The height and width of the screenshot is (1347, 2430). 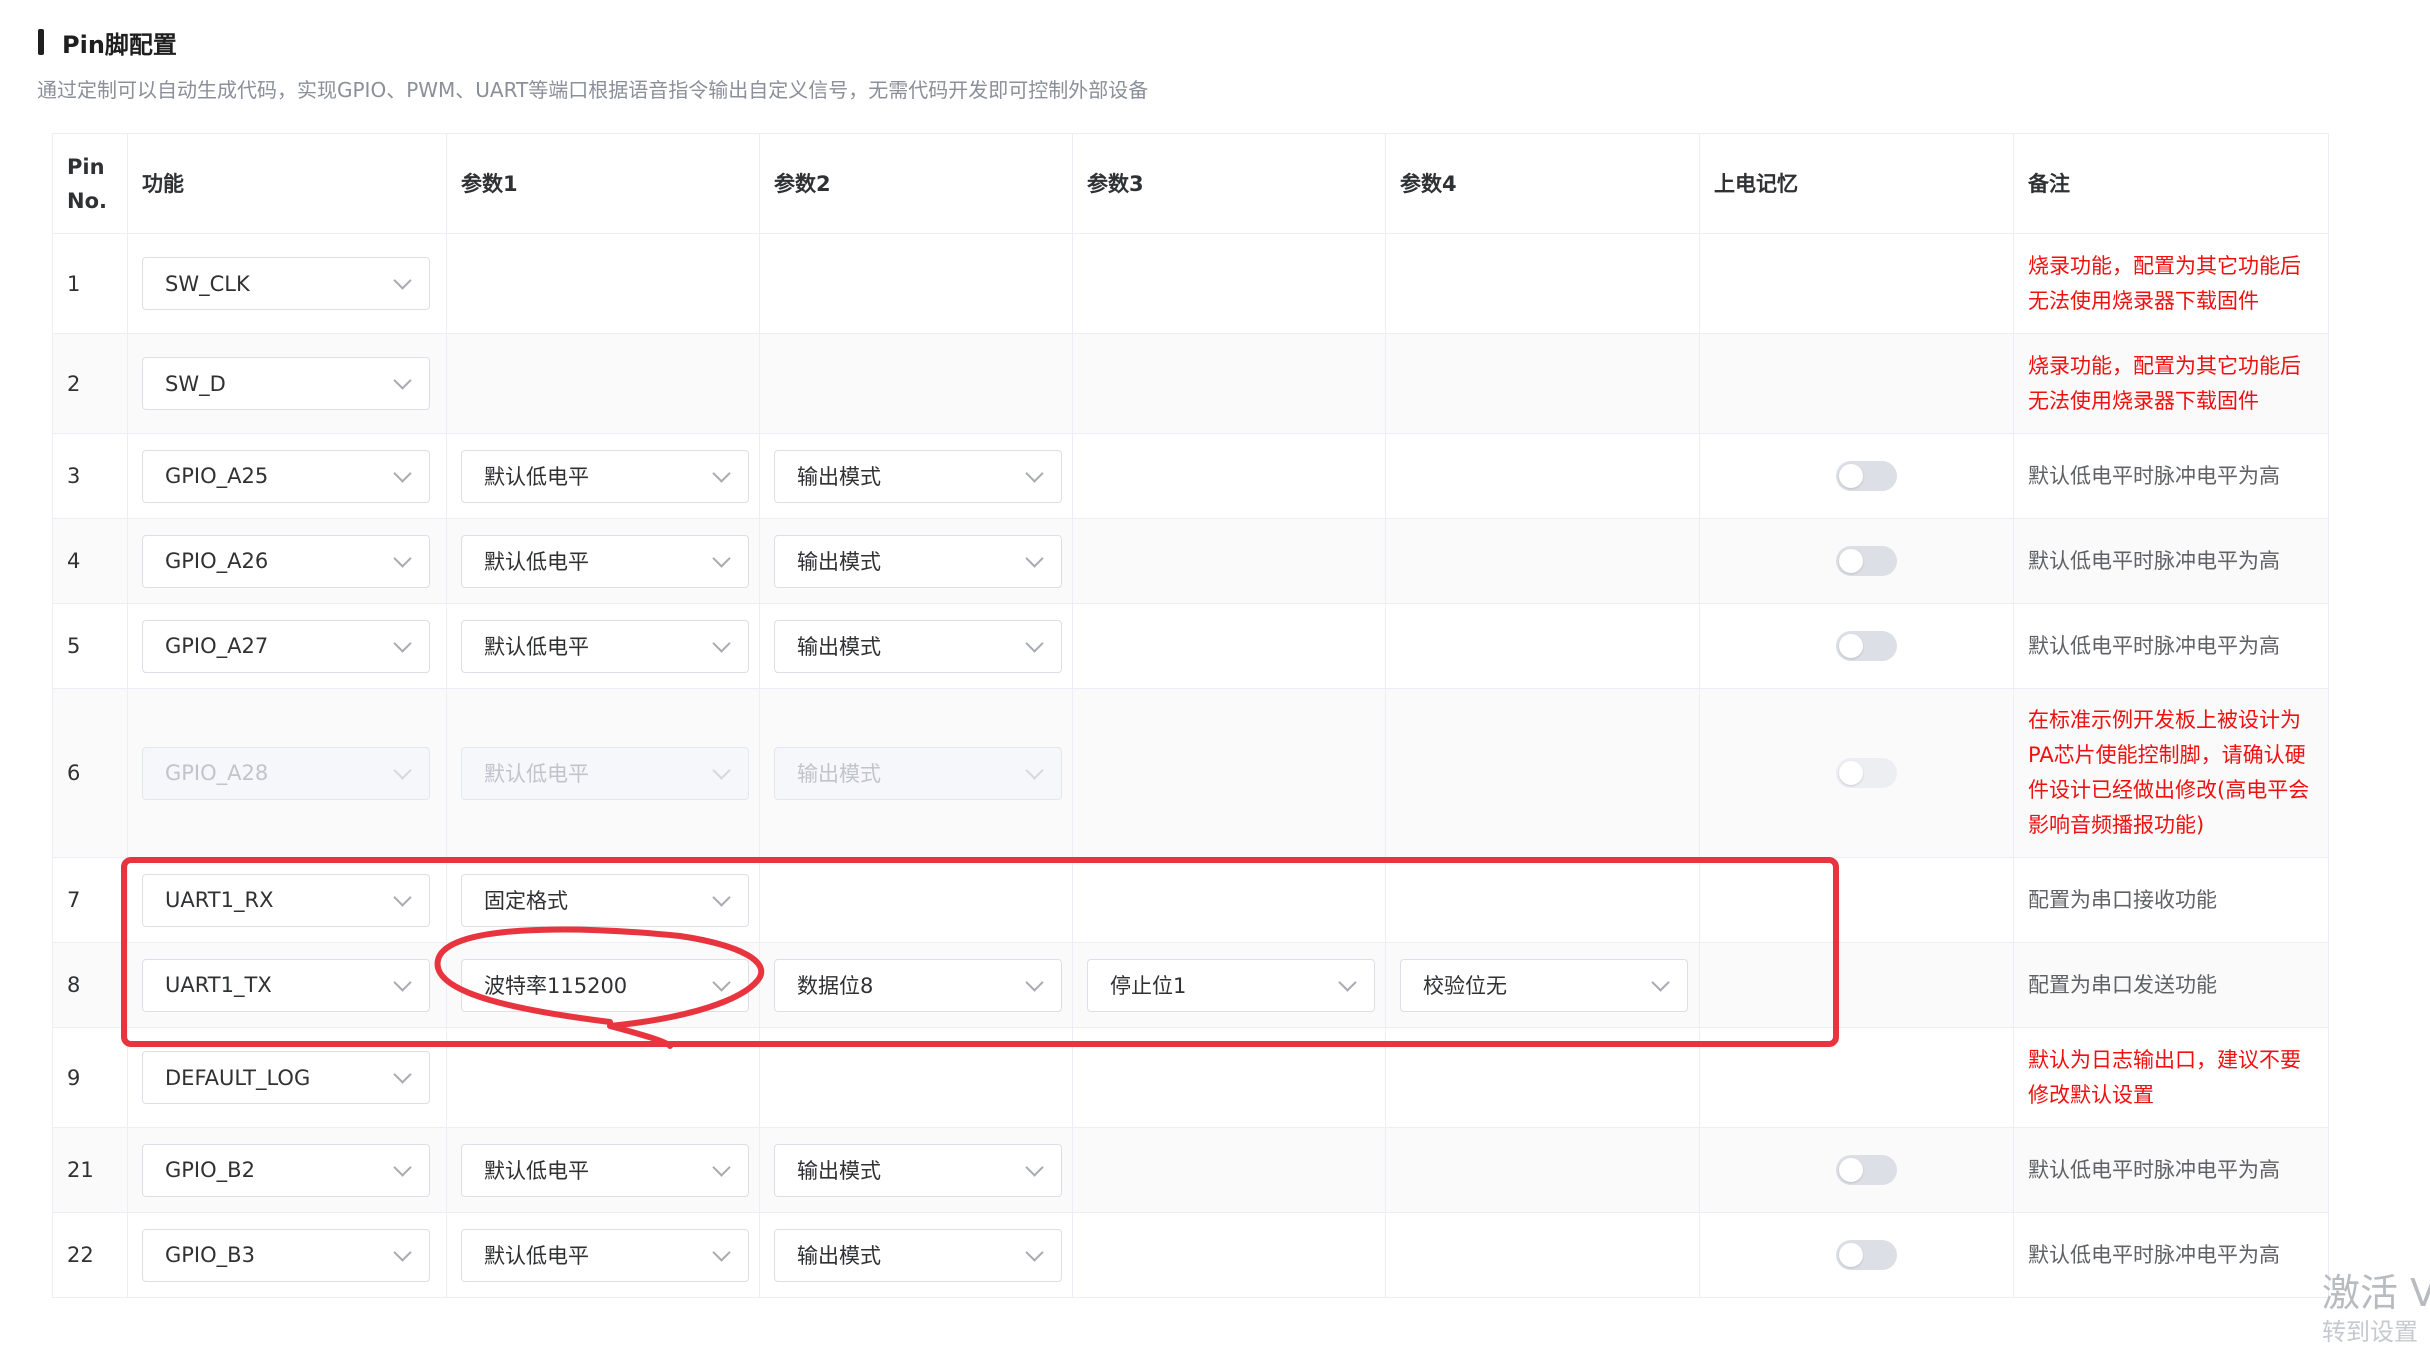 I want to click on function-select: GPIO_A28, so click(x=286, y=773).